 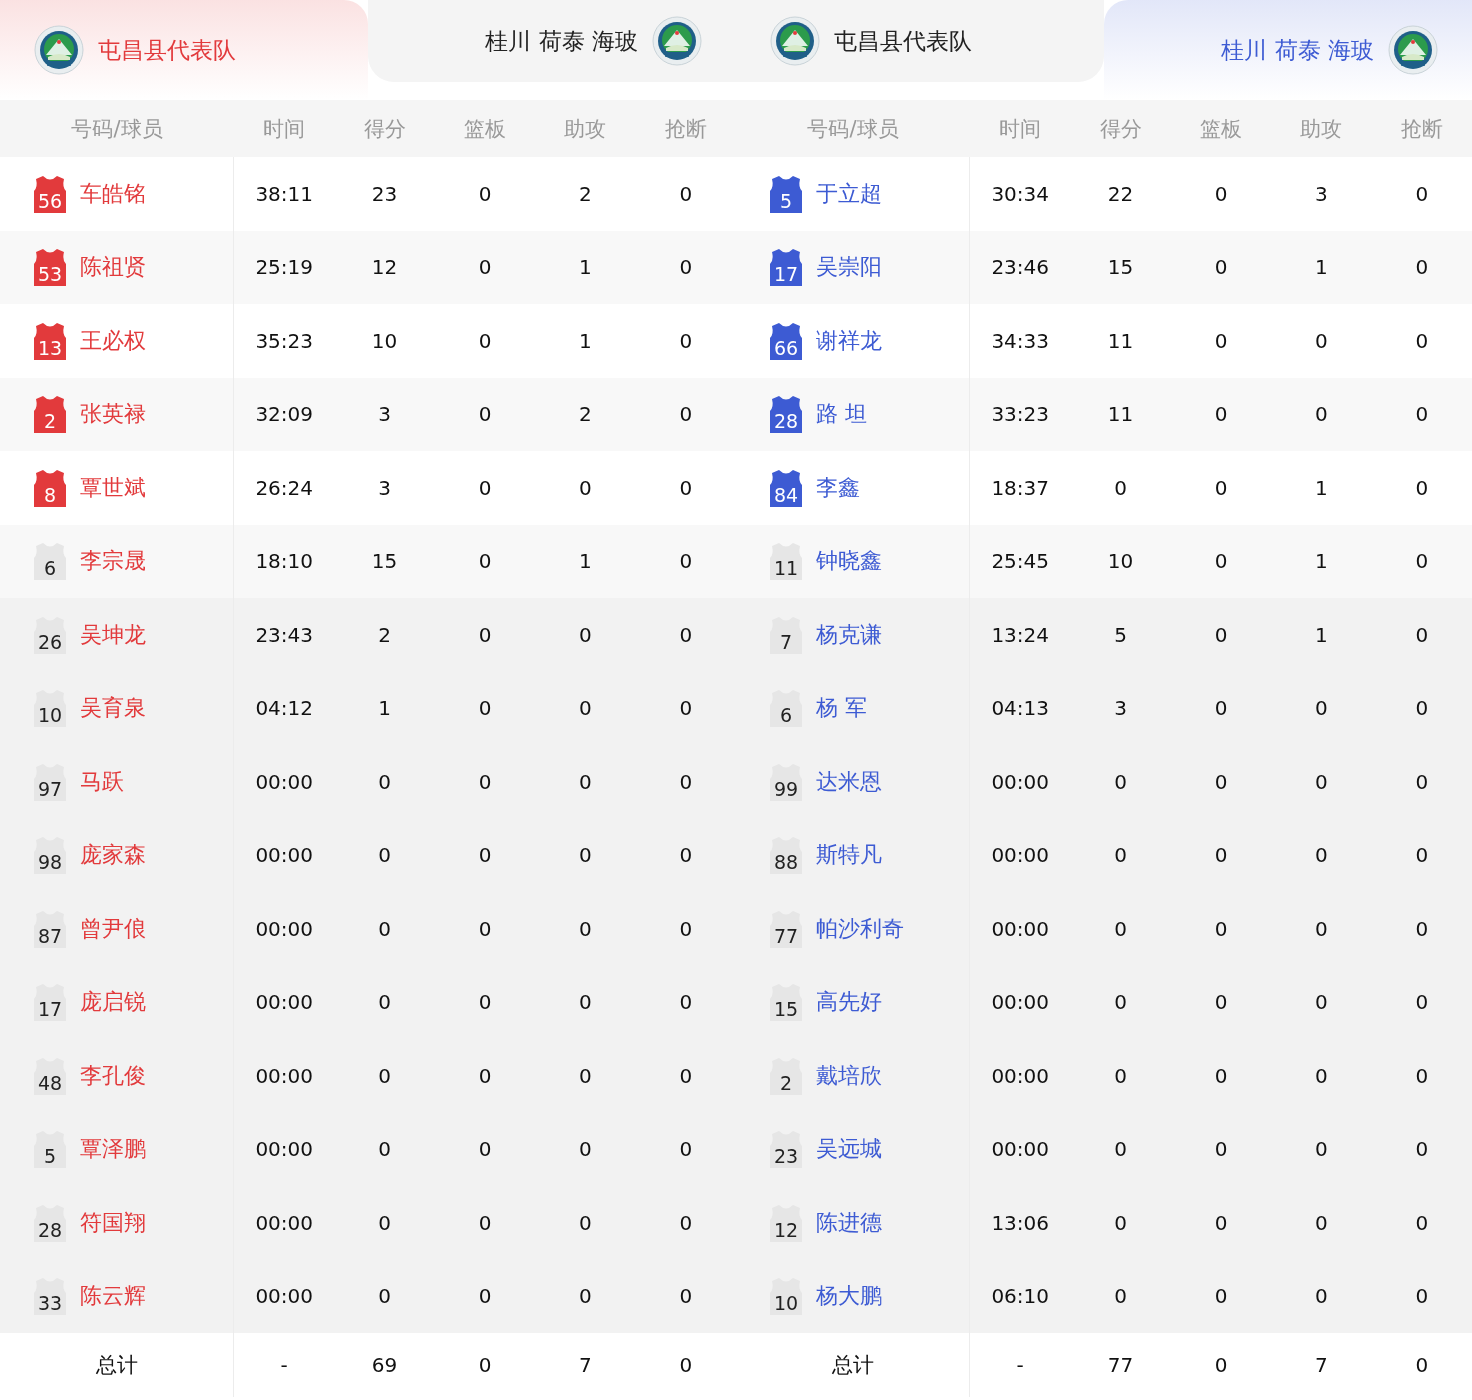 I want to click on stat-value: 13:24, so click(x=1020, y=634).